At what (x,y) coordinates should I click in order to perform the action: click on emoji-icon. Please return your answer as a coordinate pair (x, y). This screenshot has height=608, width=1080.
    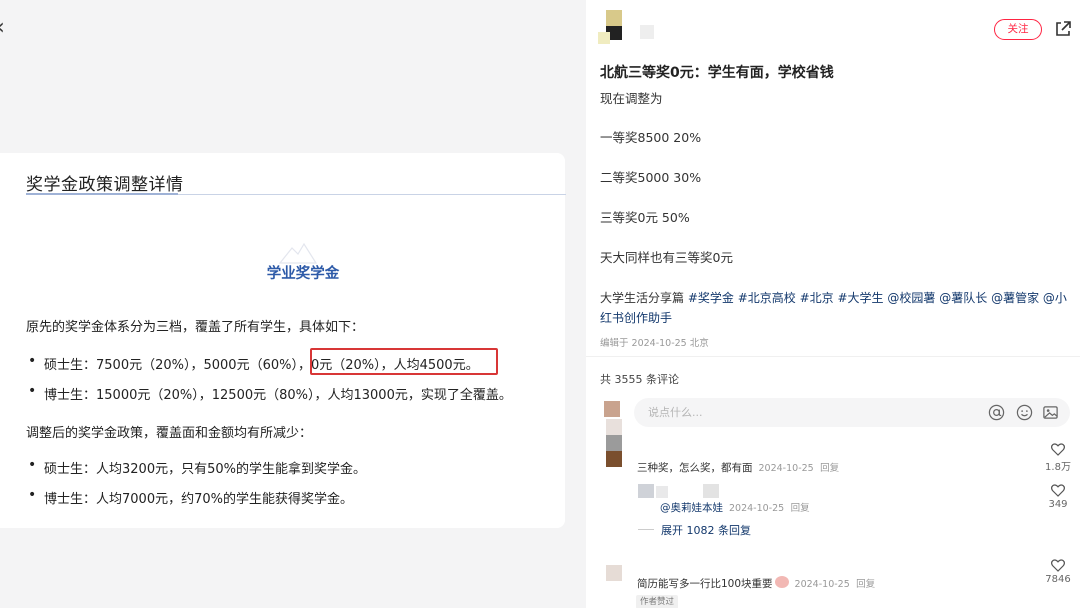
    Looking at the image, I should click on (1024, 412).